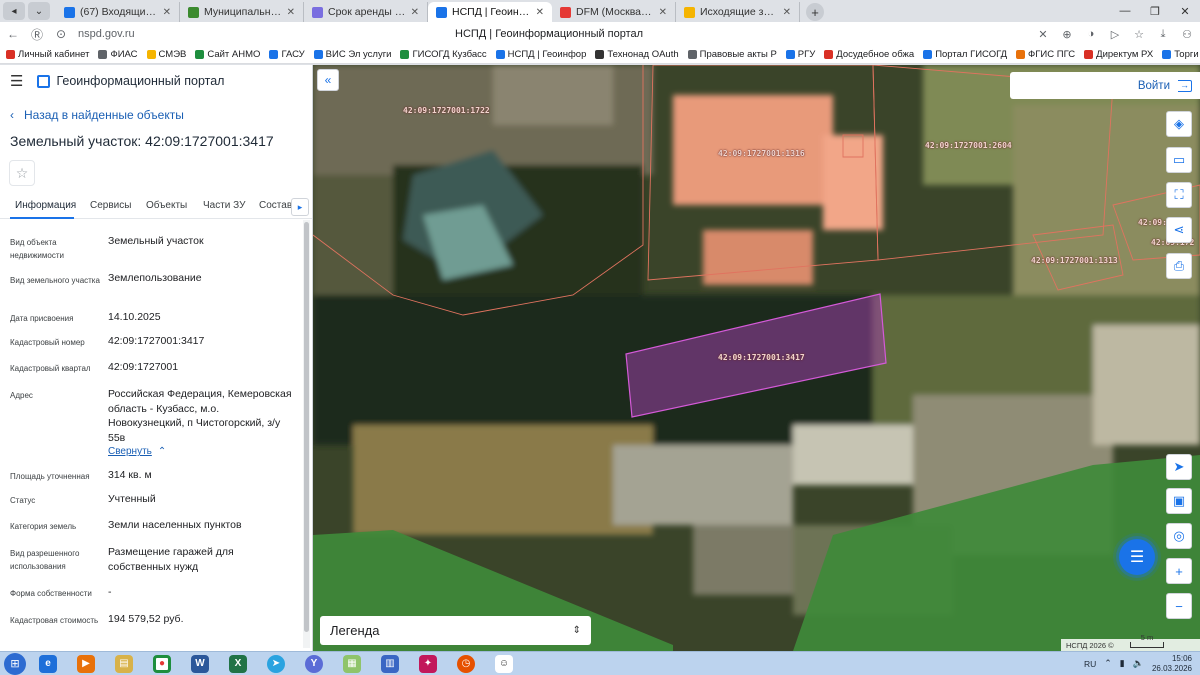 The image size is (1200, 675). Describe the element at coordinates (504, 664) in the screenshot. I see `taskbar-app: ☺` at that location.